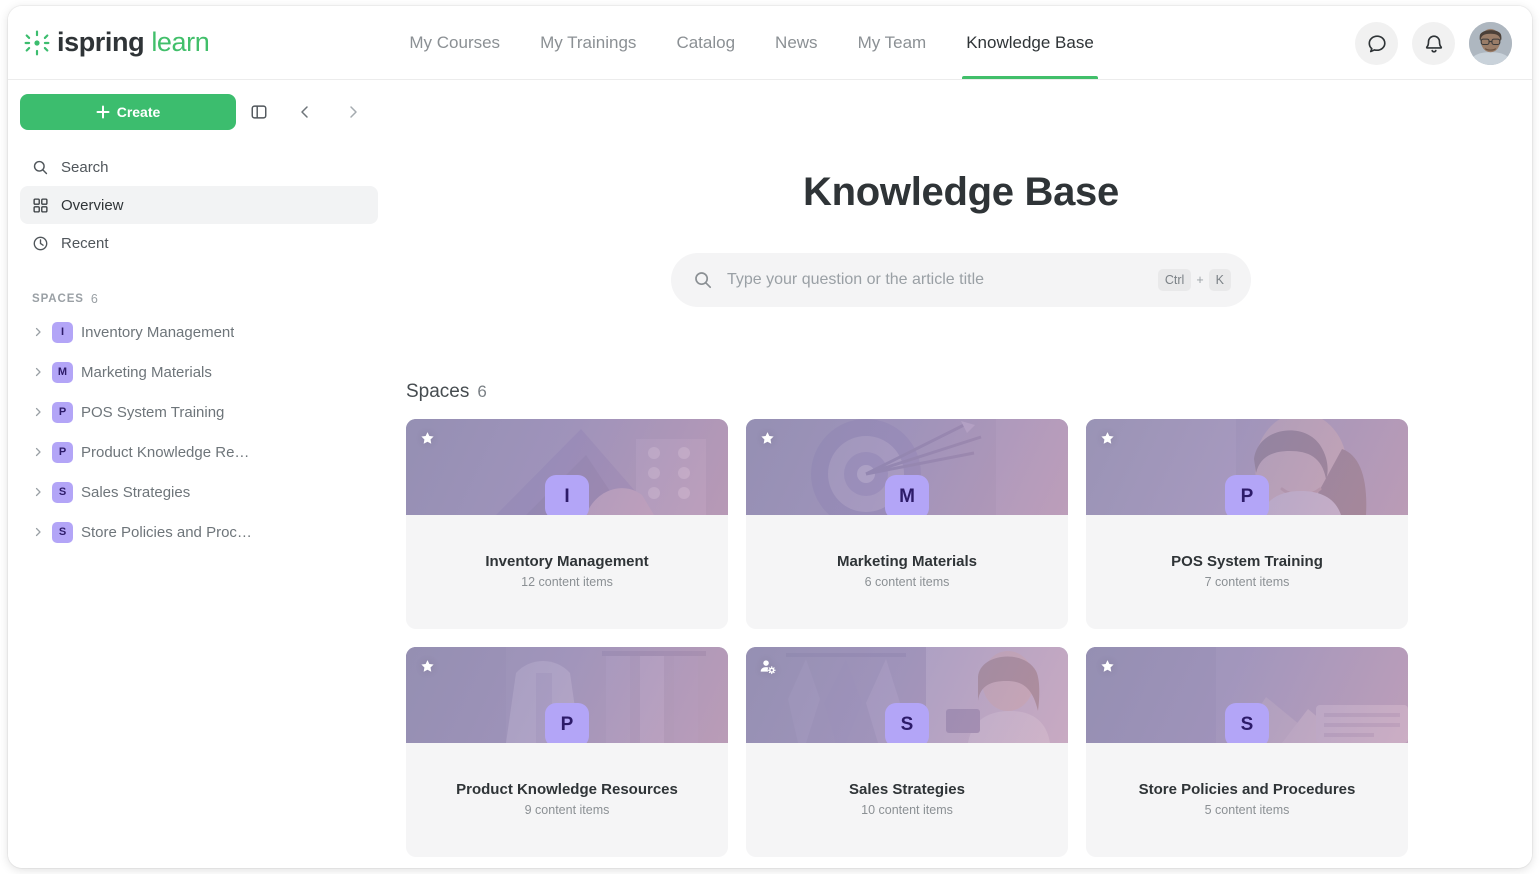 The height and width of the screenshot is (874, 1540). What do you see at coordinates (158, 332) in the screenshot?
I see `space-name: Inventory Management` at bounding box center [158, 332].